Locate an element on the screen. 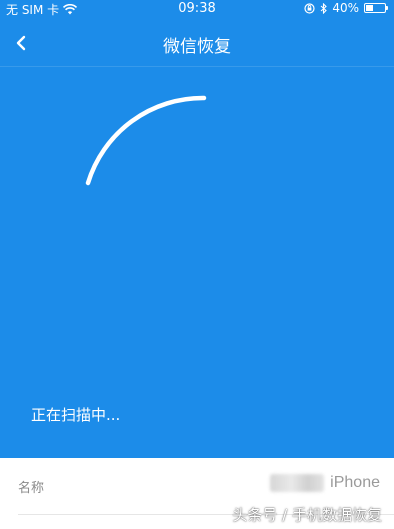  nav-bar: 微信恢复 is located at coordinates (197, 43).